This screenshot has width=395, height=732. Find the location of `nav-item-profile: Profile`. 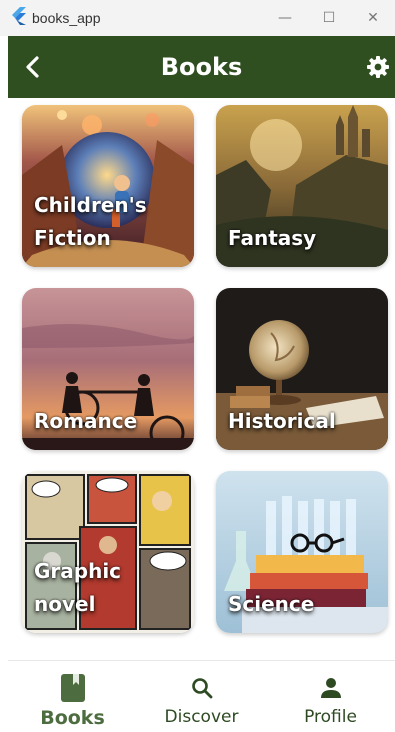

nav-item-profile: Profile is located at coordinates (330, 696).